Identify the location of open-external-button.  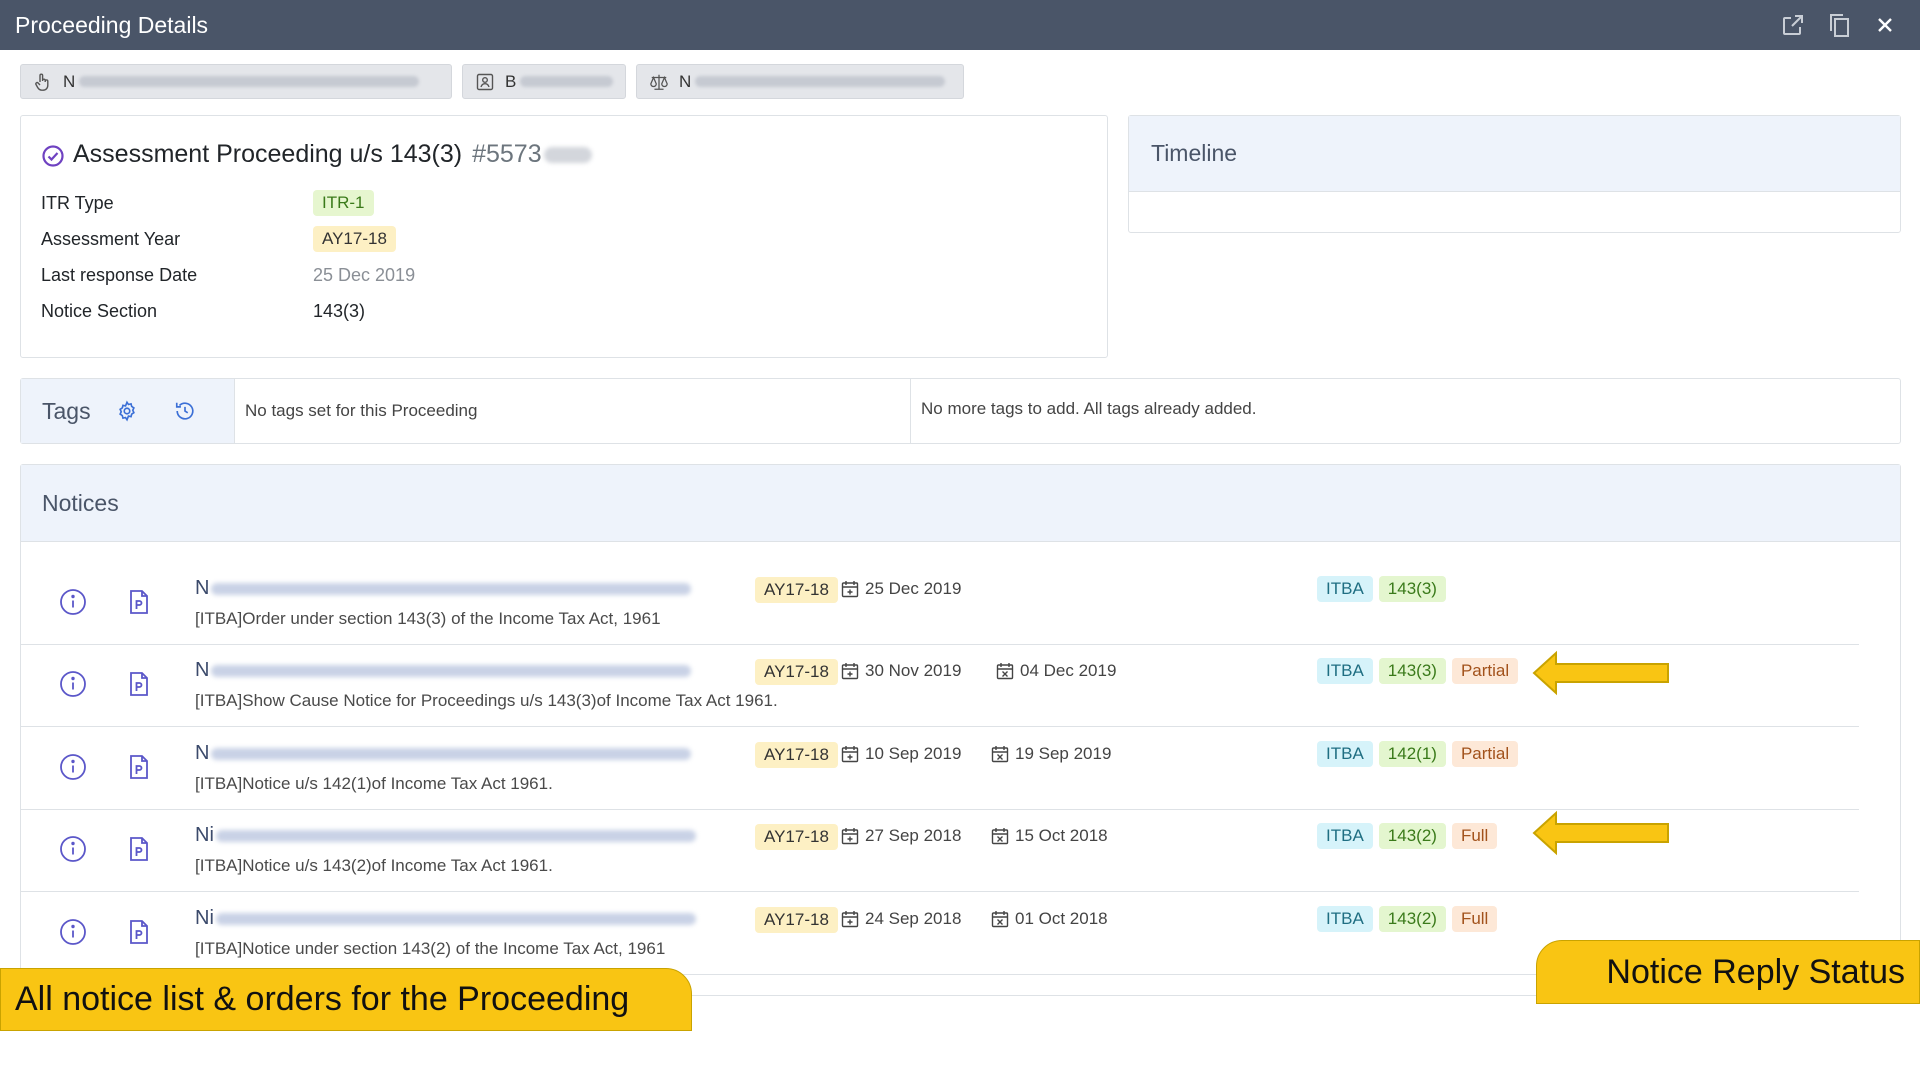
(1793, 25).